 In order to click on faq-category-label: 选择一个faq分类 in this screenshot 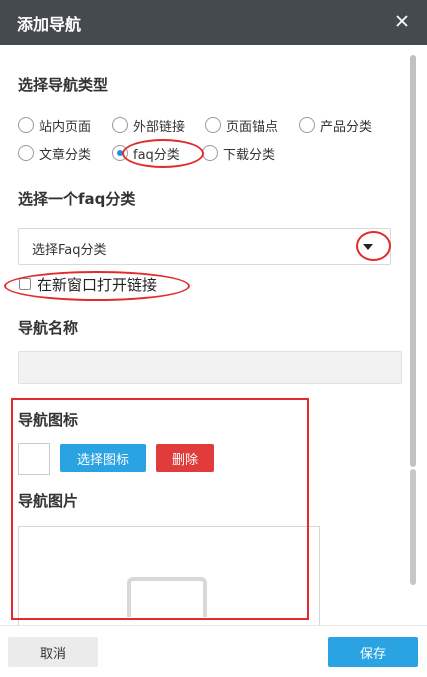, I will do `click(77, 199)`.